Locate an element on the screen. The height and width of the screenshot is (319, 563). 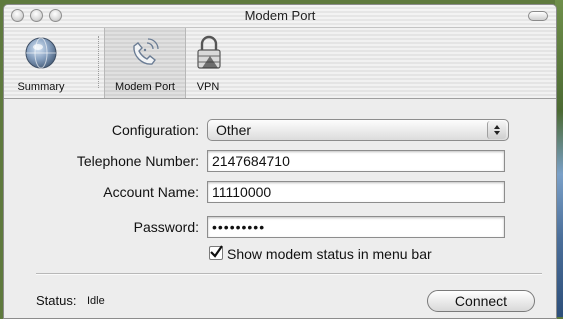
window-title: Modem Port is located at coordinates (280, 15).